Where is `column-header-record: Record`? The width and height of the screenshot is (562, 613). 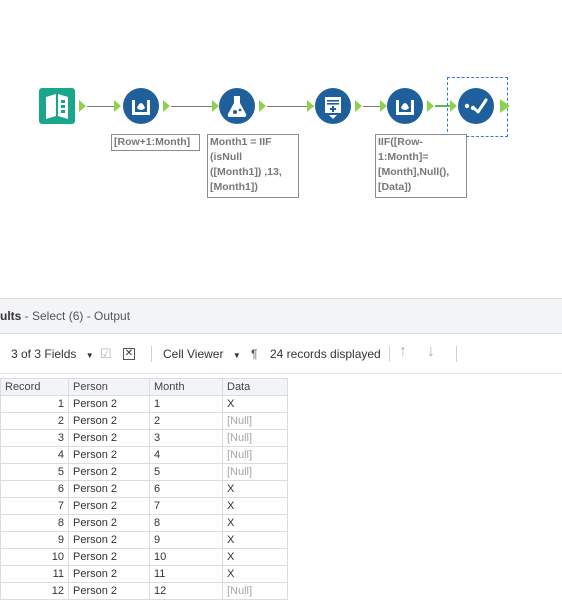
column-header-record: Record is located at coordinates (34, 387).